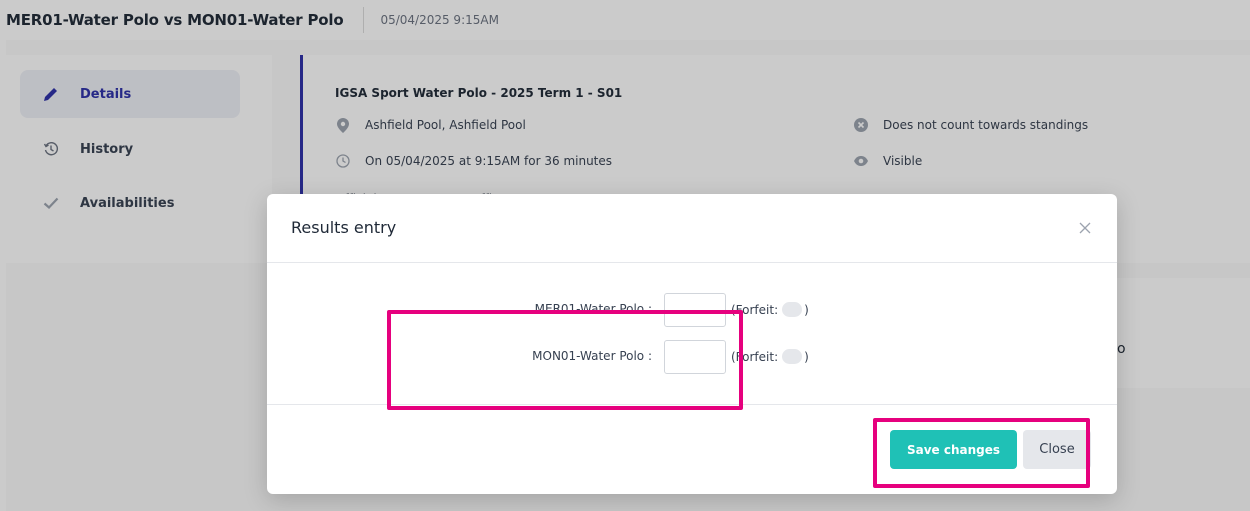 The height and width of the screenshot is (511, 1250). What do you see at coordinates (692, 228) in the screenshot?
I see `modal-header: Results entry` at bounding box center [692, 228].